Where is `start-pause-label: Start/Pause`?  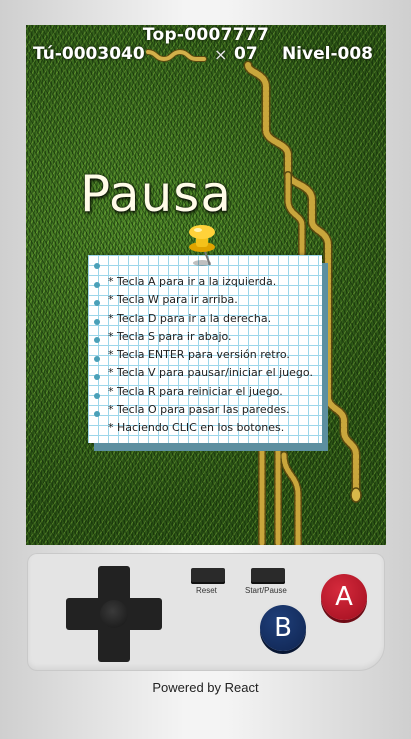 start-pause-label: Start/Pause is located at coordinates (266, 590).